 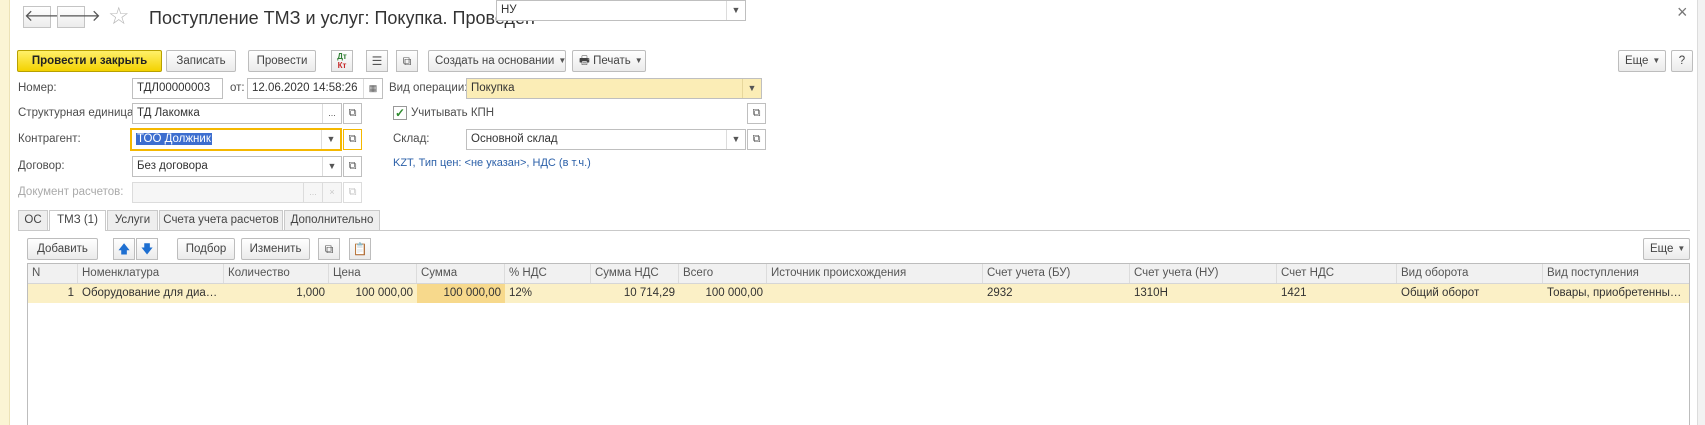 What do you see at coordinates (614, 88) in the screenshot?
I see `operation-select: Покупка ▼` at bounding box center [614, 88].